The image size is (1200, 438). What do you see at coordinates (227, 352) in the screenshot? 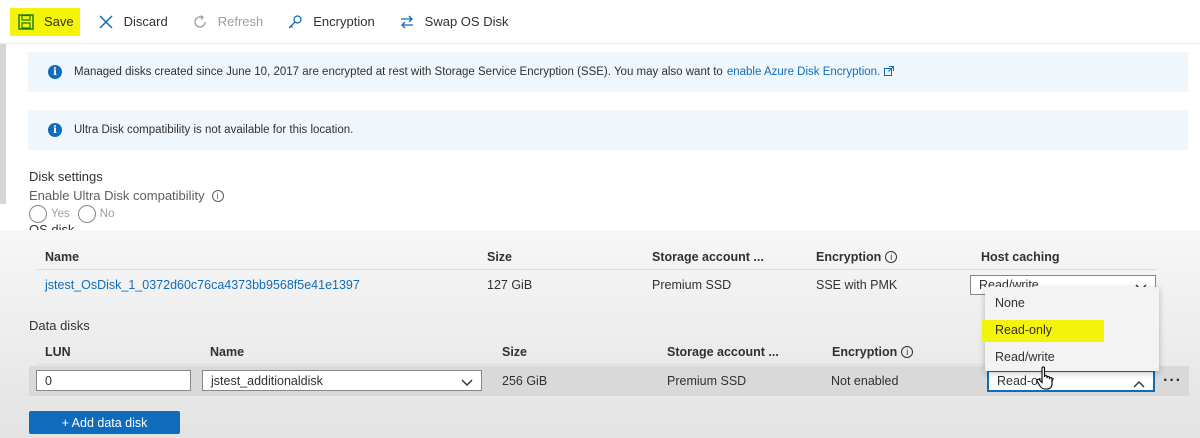
I see `data-col-name: Name` at bounding box center [227, 352].